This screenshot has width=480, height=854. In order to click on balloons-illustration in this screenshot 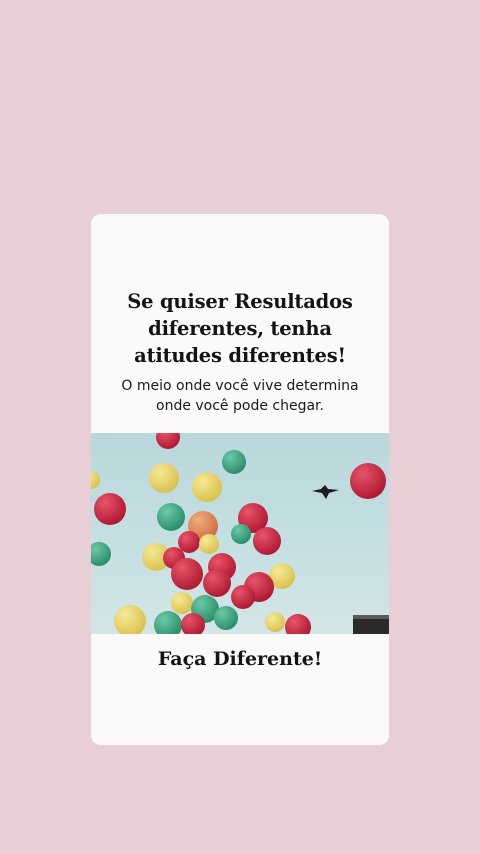, I will do `click(240, 533)`.